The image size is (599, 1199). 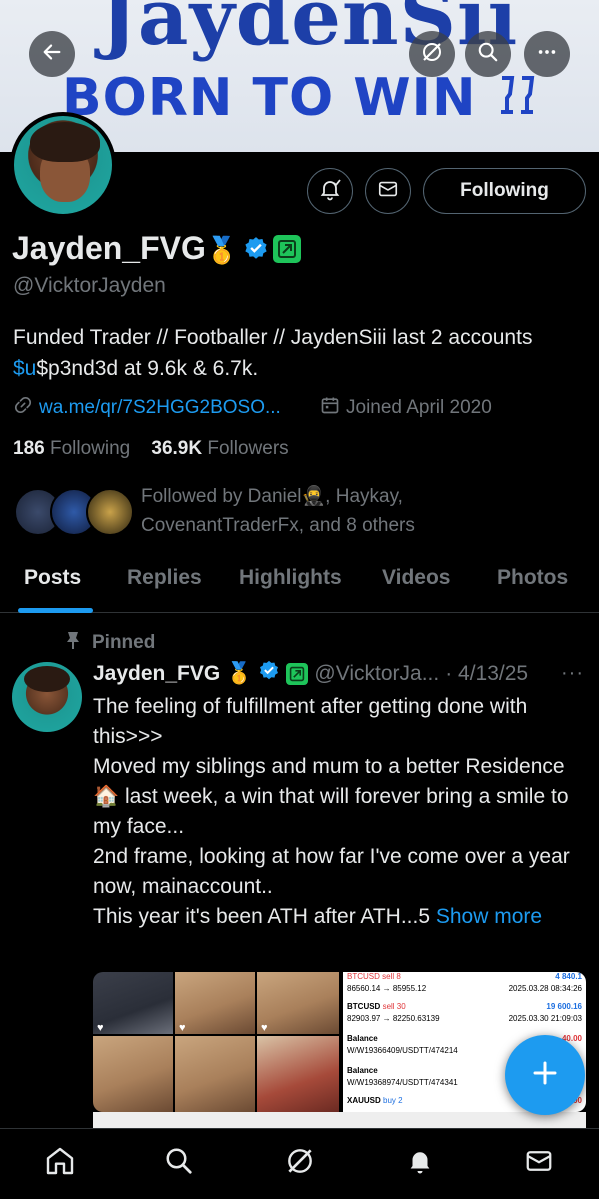 What do you see at coordinates (52, 578) in the screenshot?
I see `tab-posts: Posts` at bounding box center [52, 578].